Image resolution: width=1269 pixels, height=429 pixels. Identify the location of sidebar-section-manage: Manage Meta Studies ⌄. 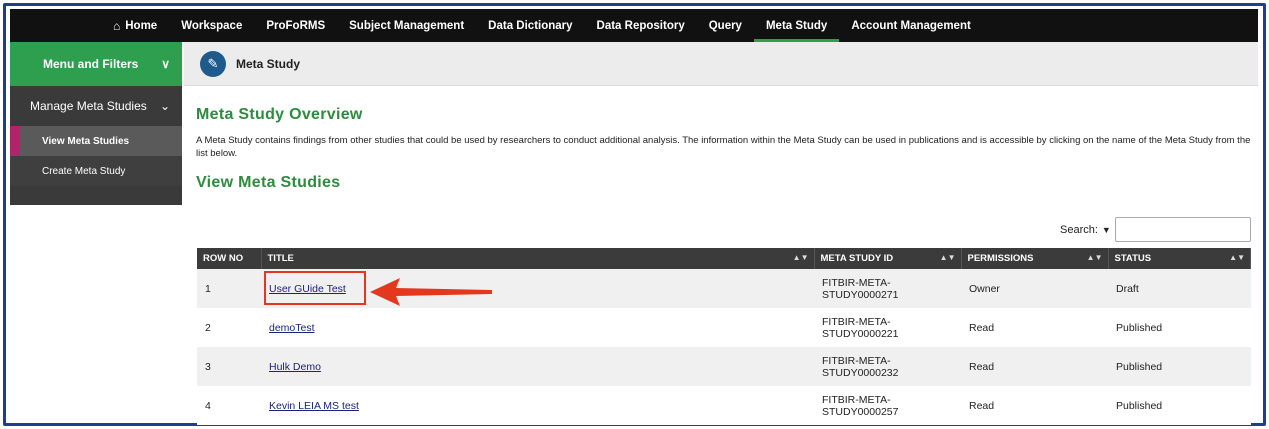
(96, 106).